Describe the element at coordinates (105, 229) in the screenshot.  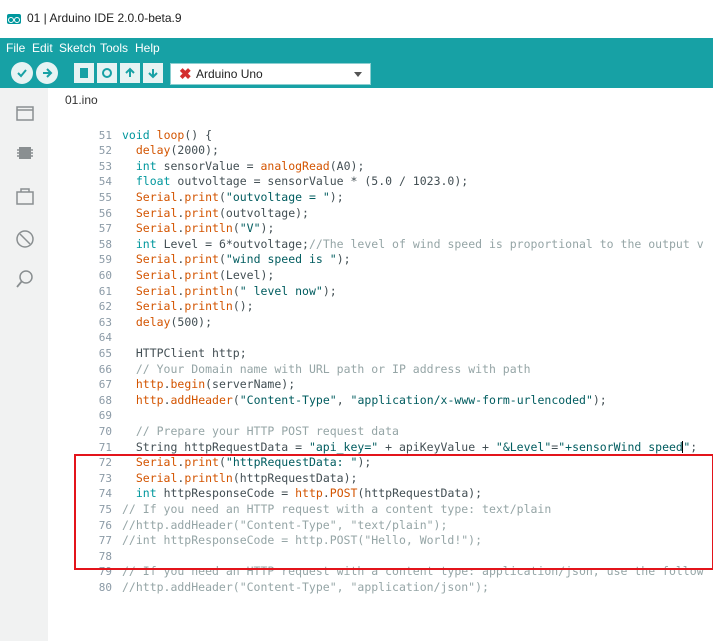
I see `line-number: 57` at that location.